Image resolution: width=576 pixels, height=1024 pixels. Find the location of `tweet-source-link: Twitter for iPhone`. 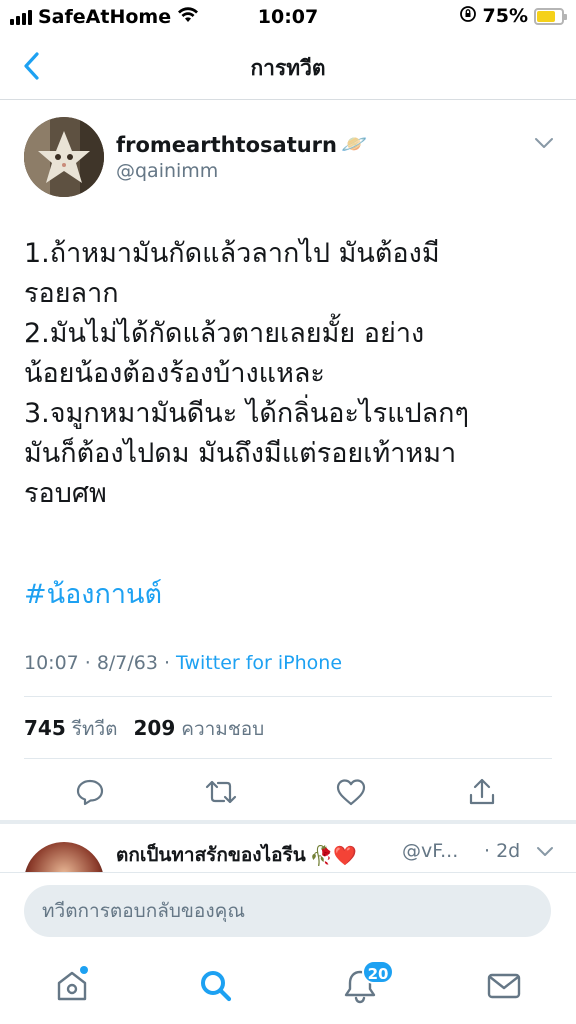

tweet-source-link: Twitter for iPhone is located at coordinates (259, 663).